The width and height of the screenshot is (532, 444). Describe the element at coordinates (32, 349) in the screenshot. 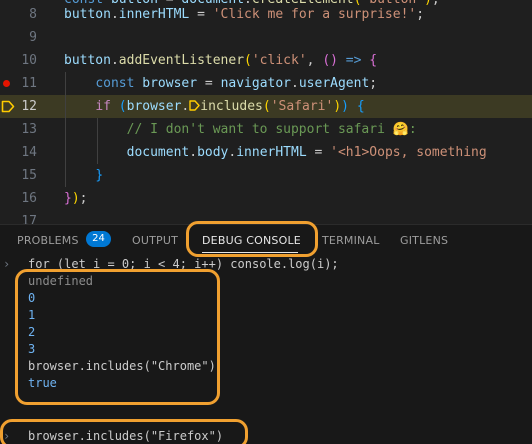

I see `console-line-text: 3` at that location.